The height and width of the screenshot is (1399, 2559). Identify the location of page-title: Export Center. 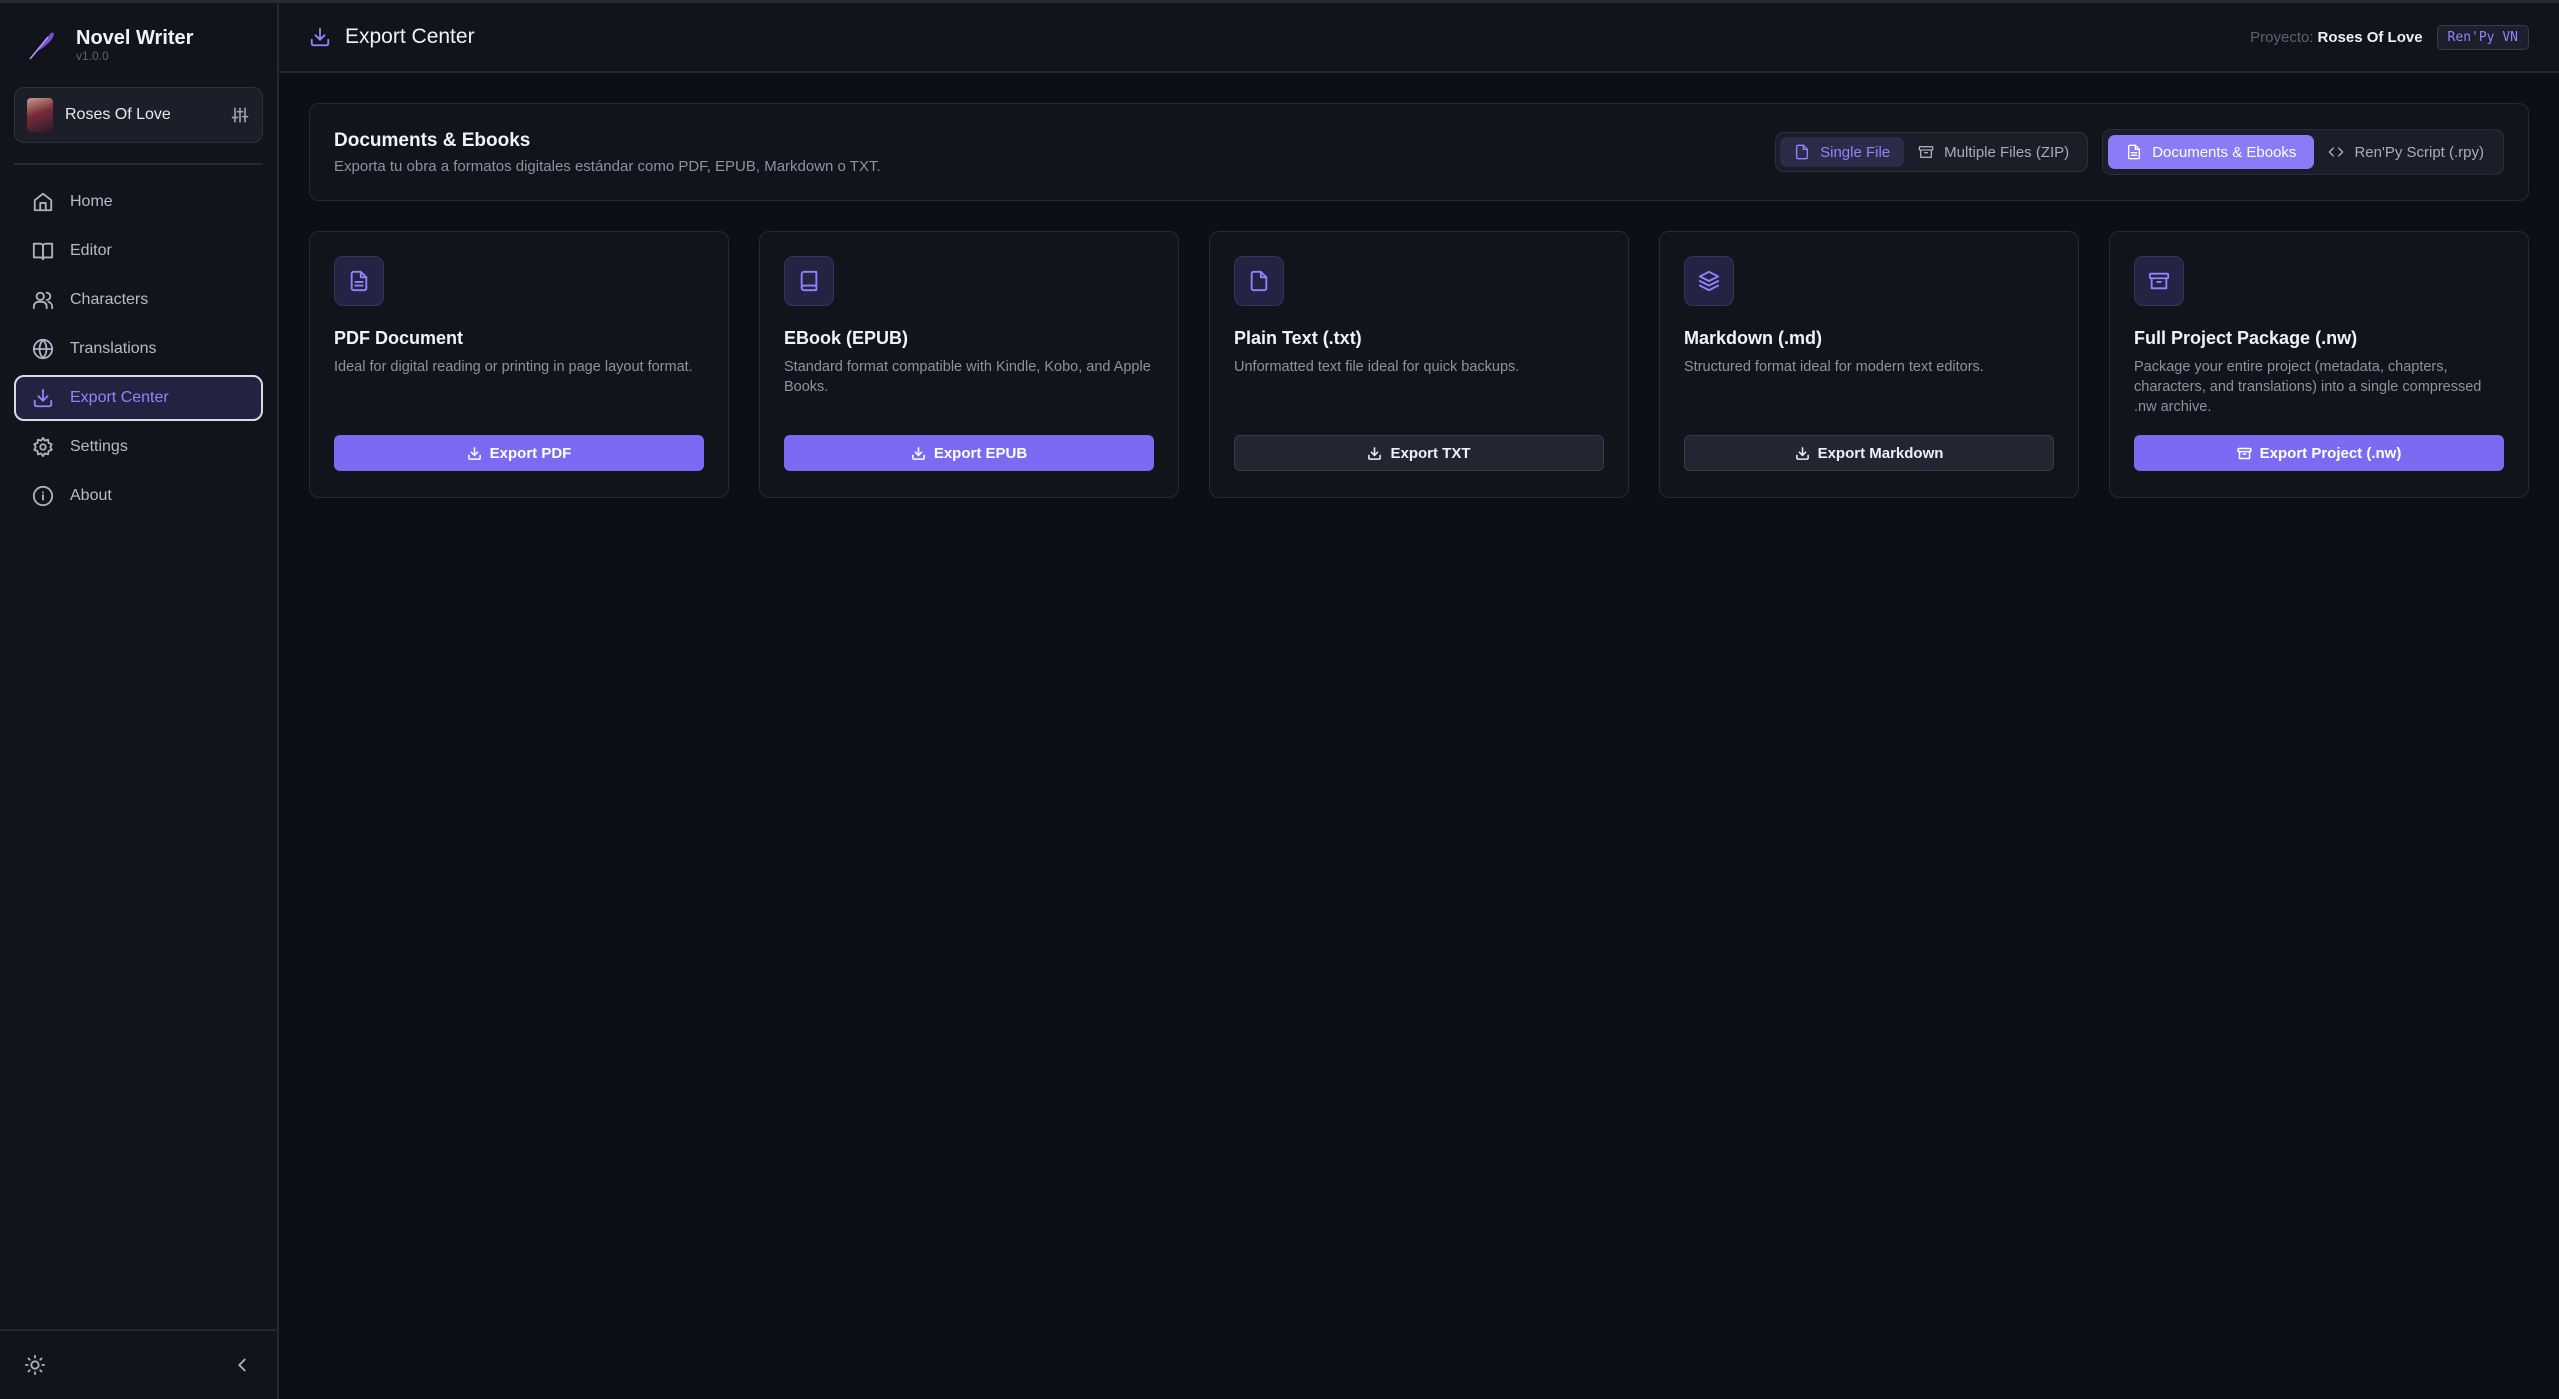
(392, 37).